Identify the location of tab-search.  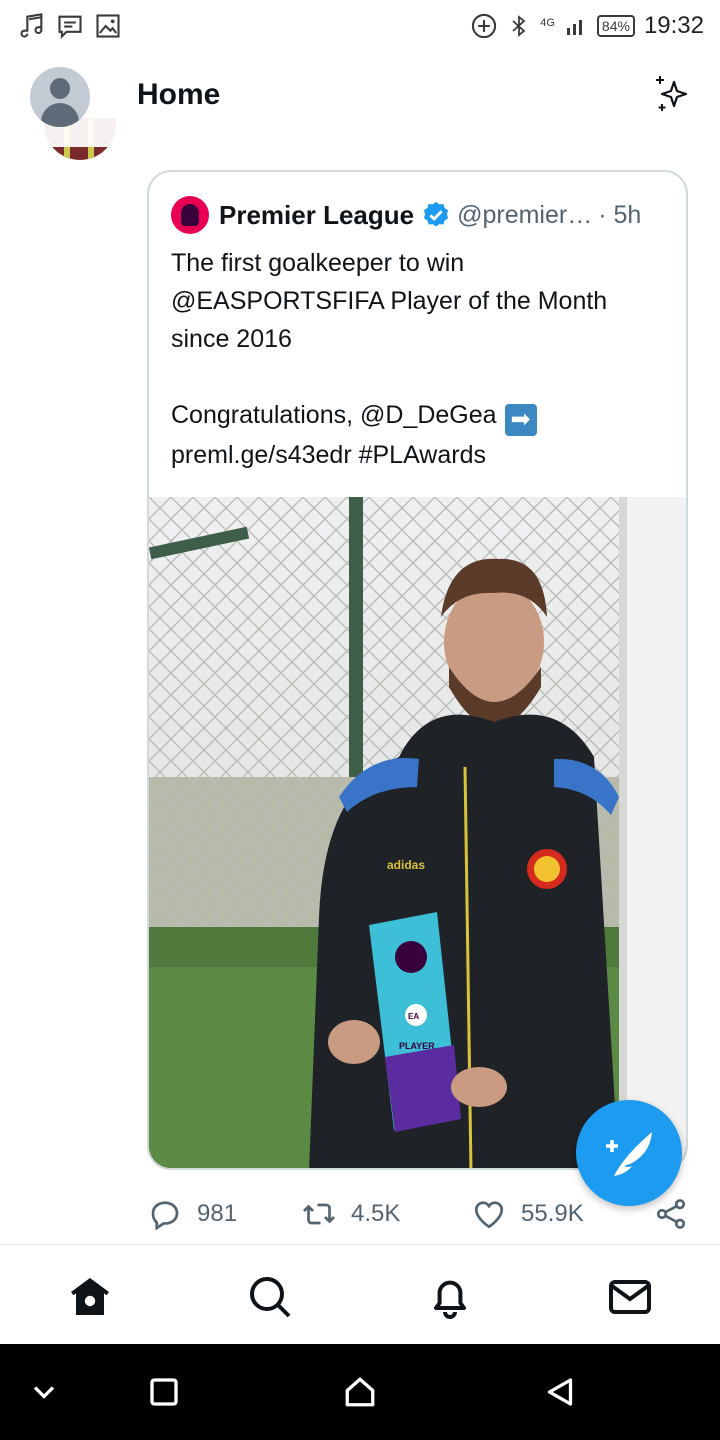
(270, 1297).